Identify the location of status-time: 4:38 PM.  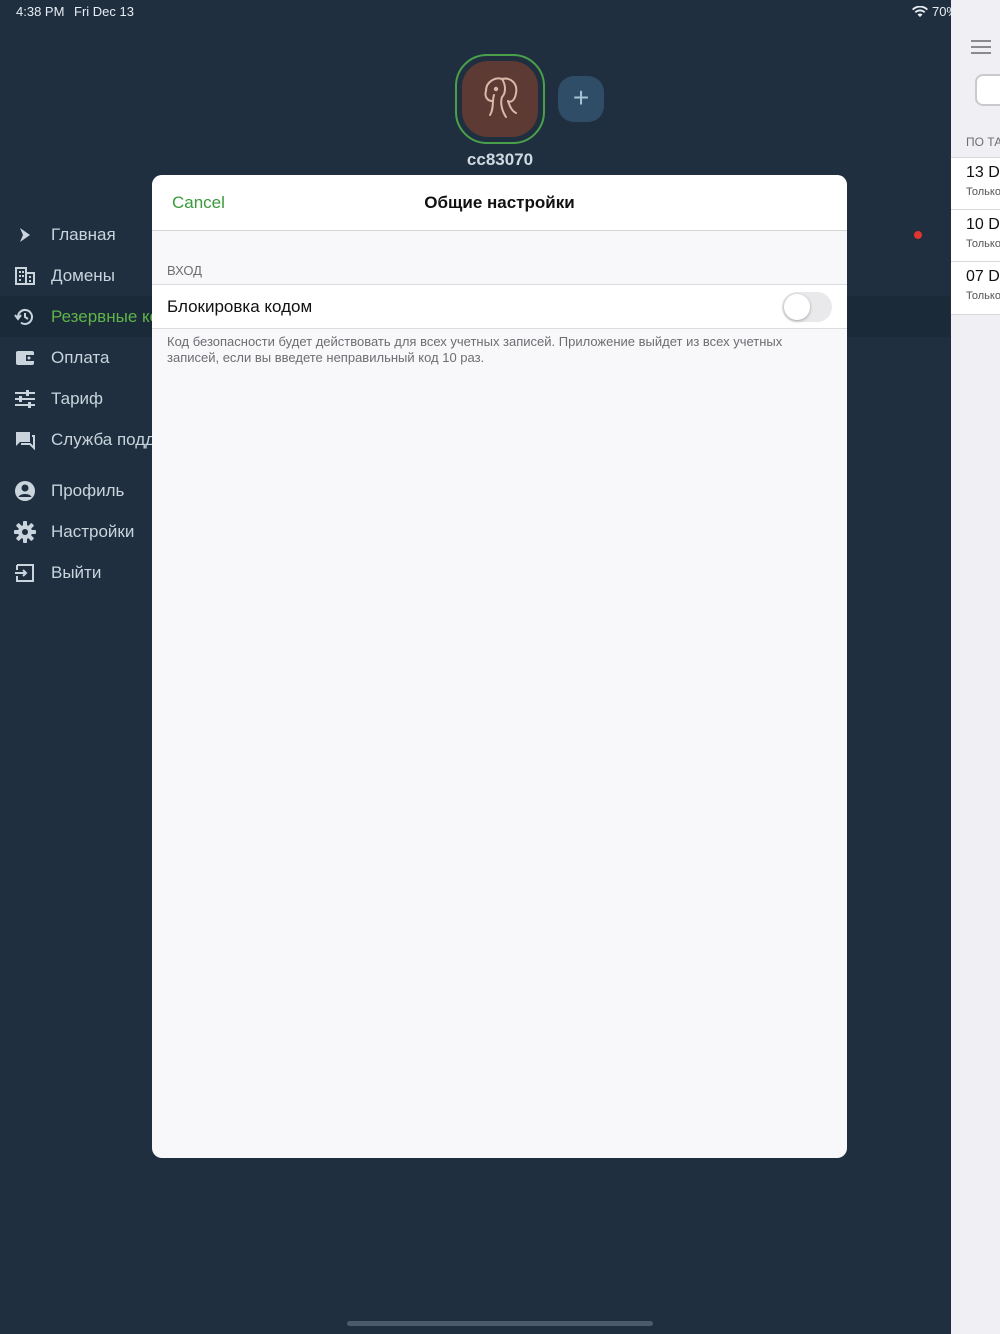
(40, 11).